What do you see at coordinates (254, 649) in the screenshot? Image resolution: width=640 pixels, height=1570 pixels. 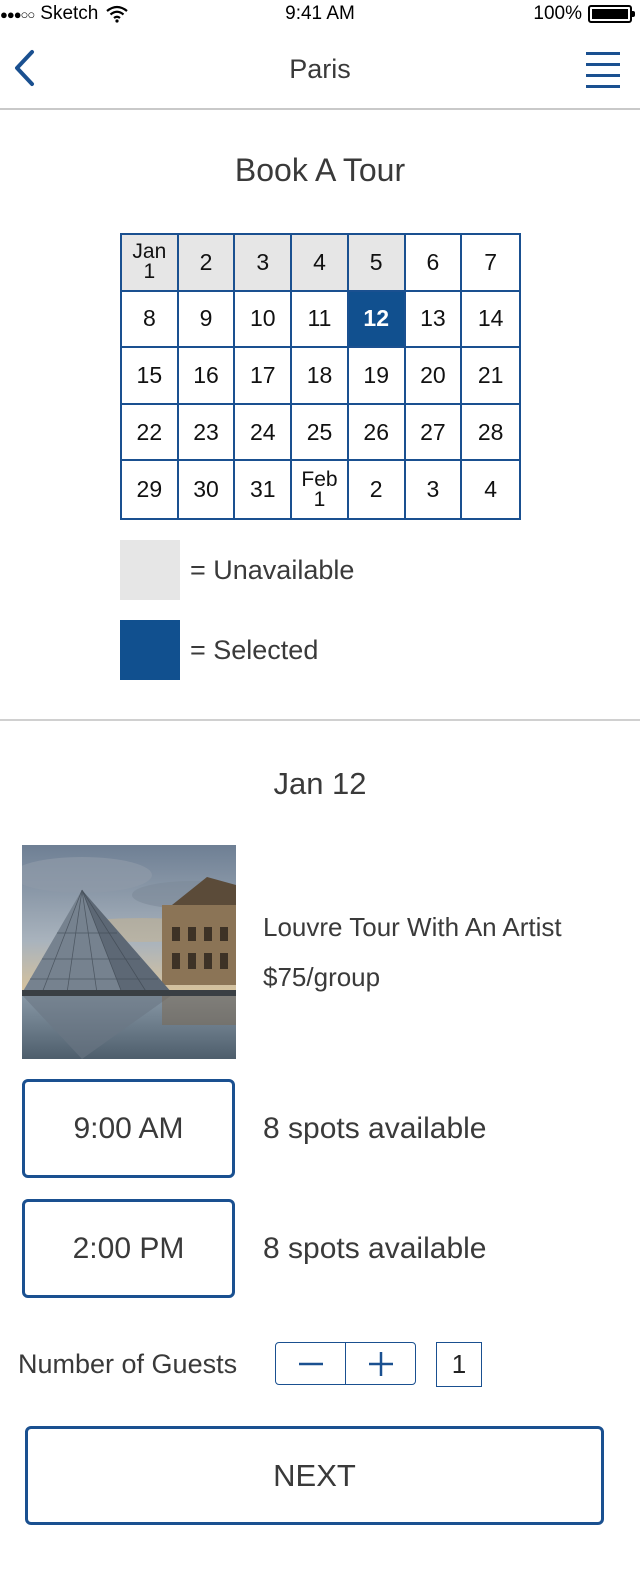 I see `legend-selected-label: = Selected` at bounding box center [254, 649].